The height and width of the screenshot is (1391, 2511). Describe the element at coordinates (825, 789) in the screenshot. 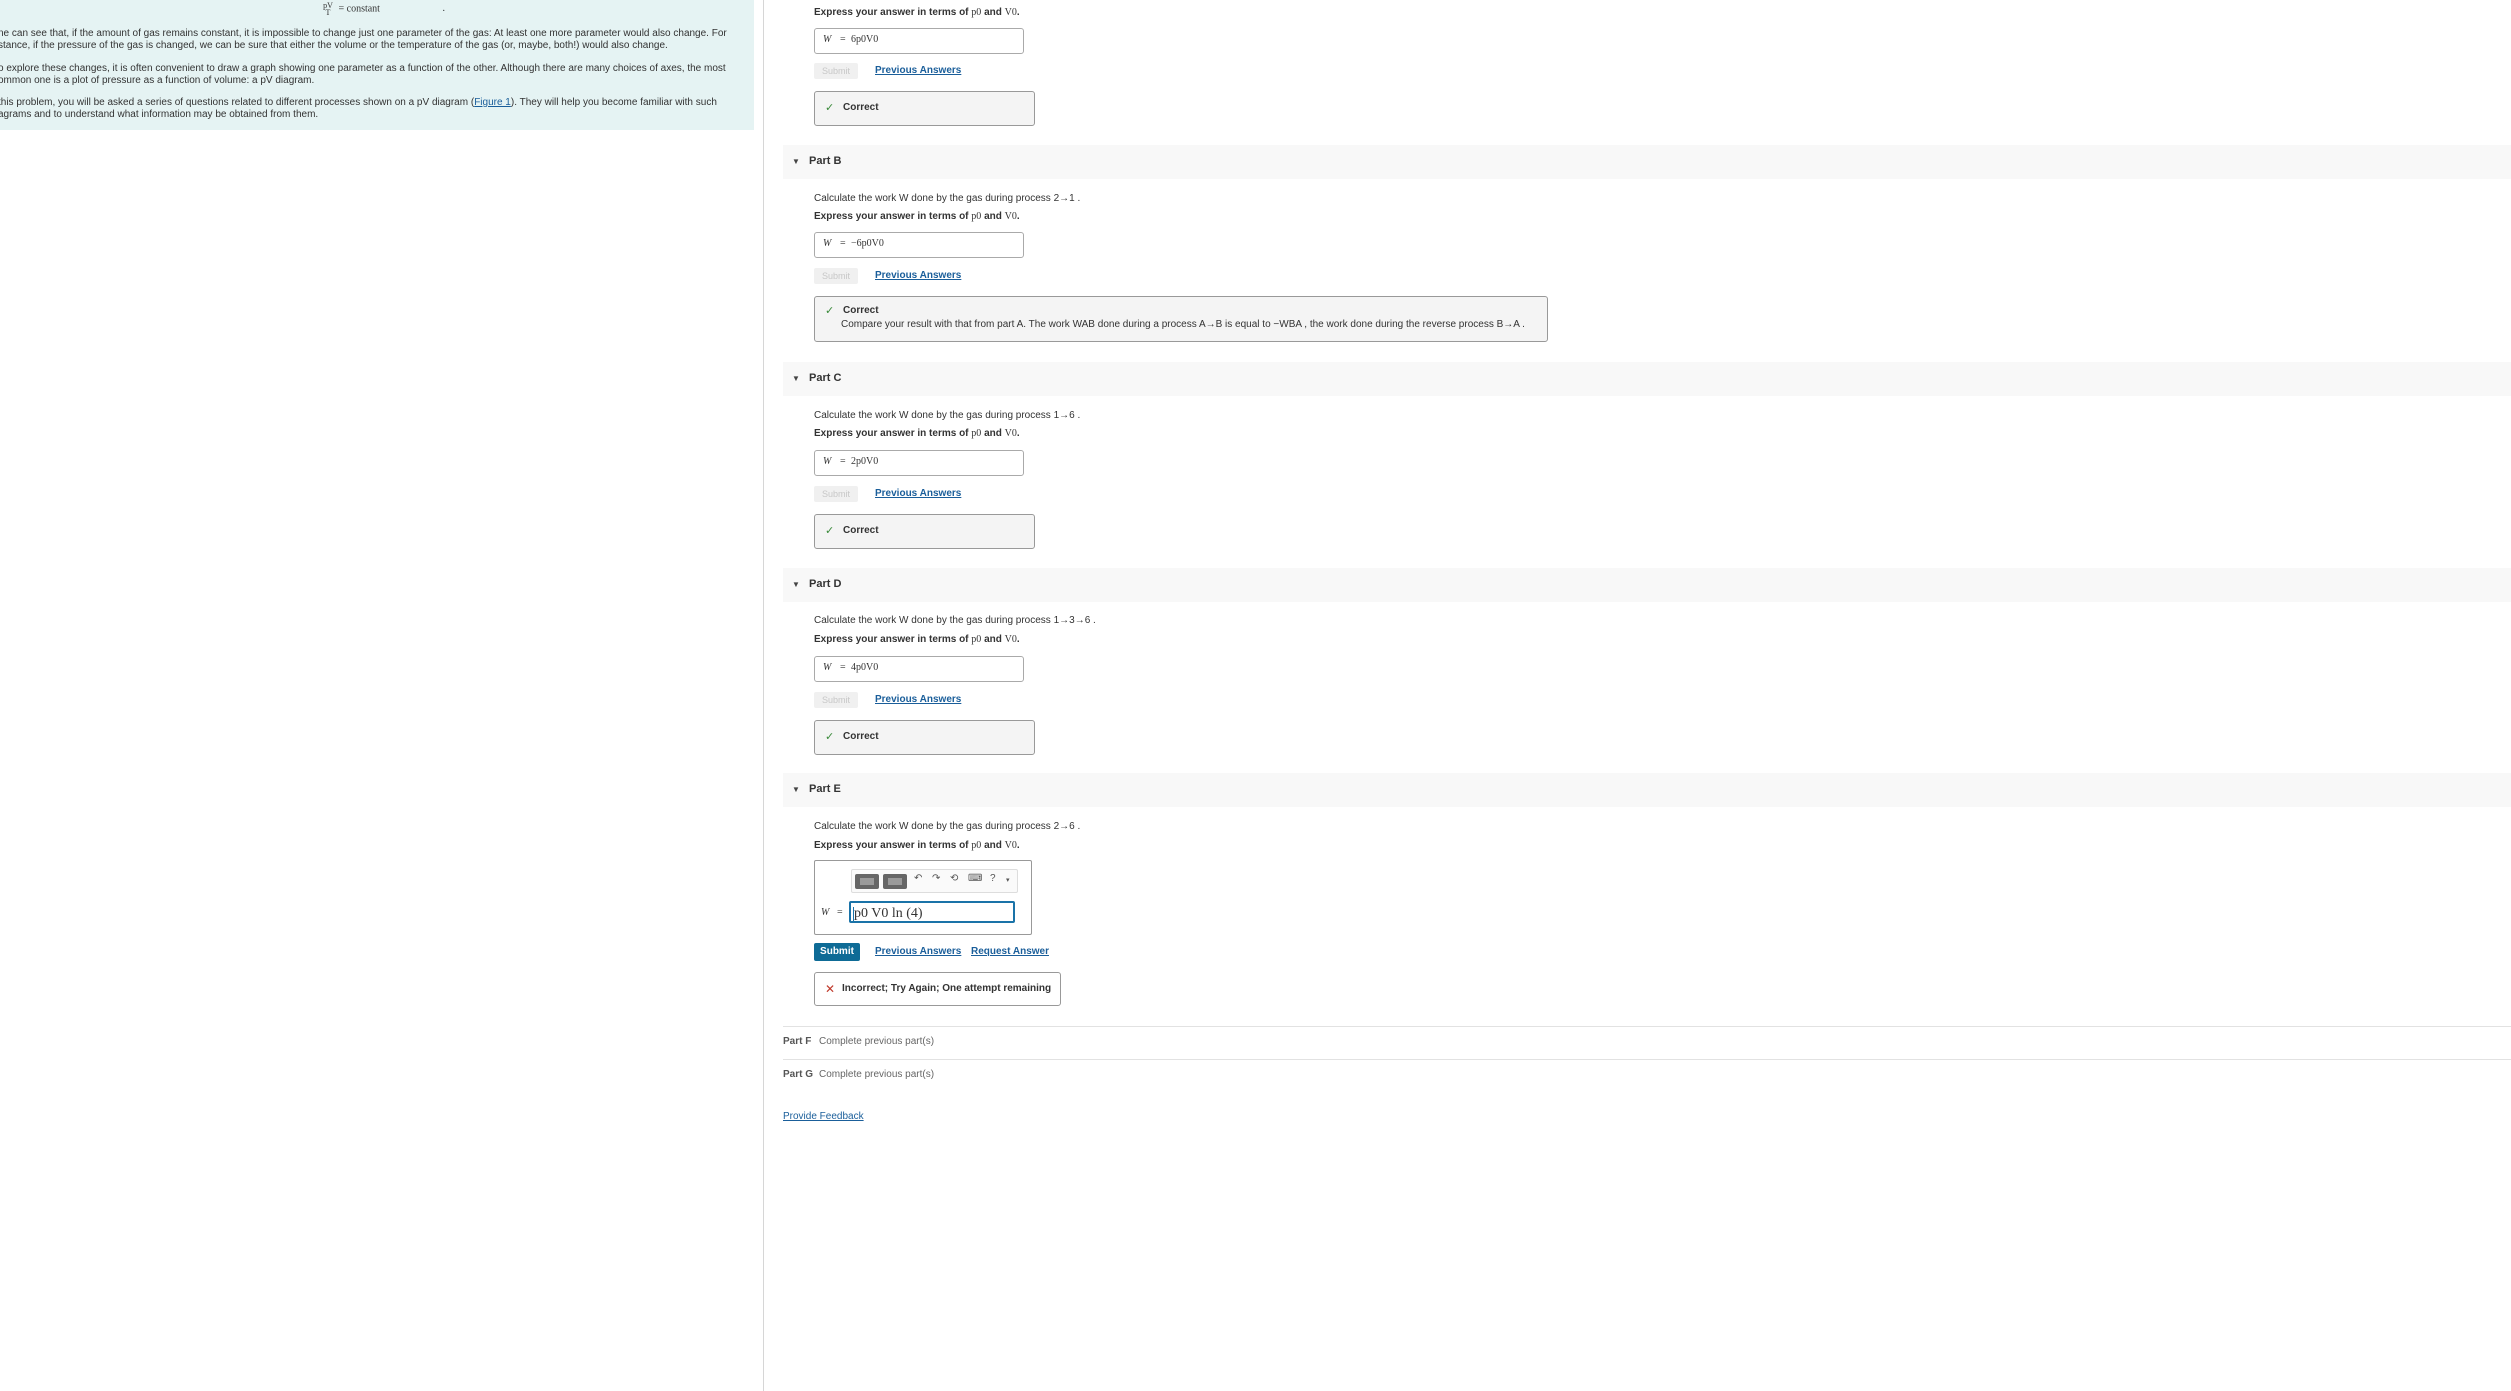

I see `part-title: Part E` at that location.